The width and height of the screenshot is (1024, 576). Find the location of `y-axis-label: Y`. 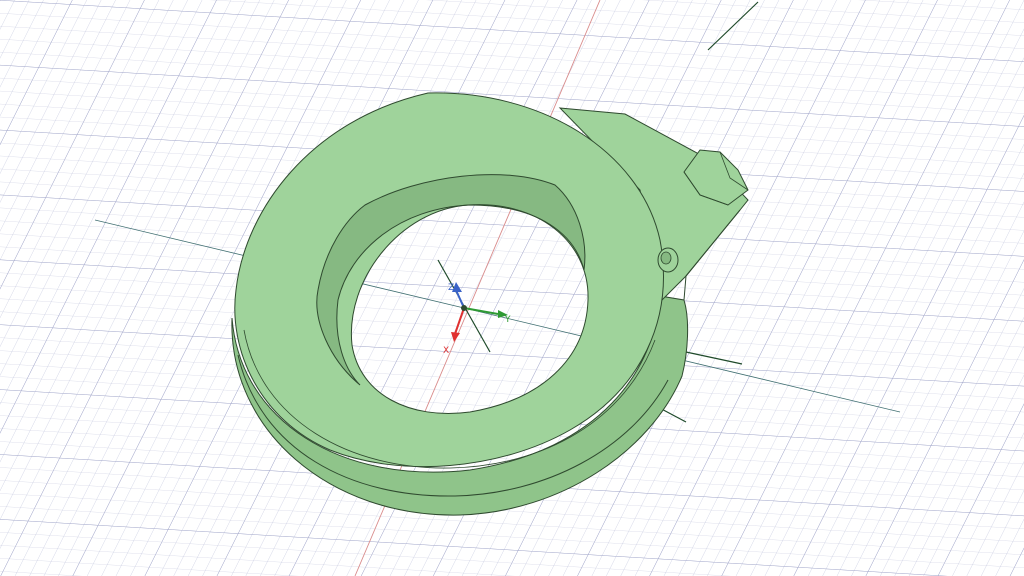

y-axis-label: Y is located at coordinates (507, 320).